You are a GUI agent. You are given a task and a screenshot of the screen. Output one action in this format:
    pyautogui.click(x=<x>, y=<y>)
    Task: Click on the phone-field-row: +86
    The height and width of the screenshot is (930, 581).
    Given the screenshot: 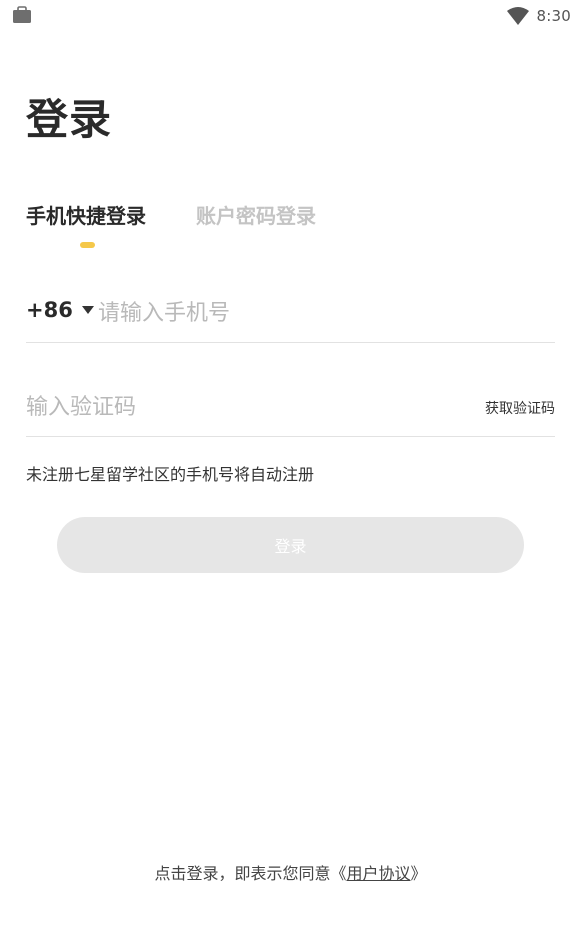 What is the action you would take?
    pyautogui.click(x=290, y=315)
    